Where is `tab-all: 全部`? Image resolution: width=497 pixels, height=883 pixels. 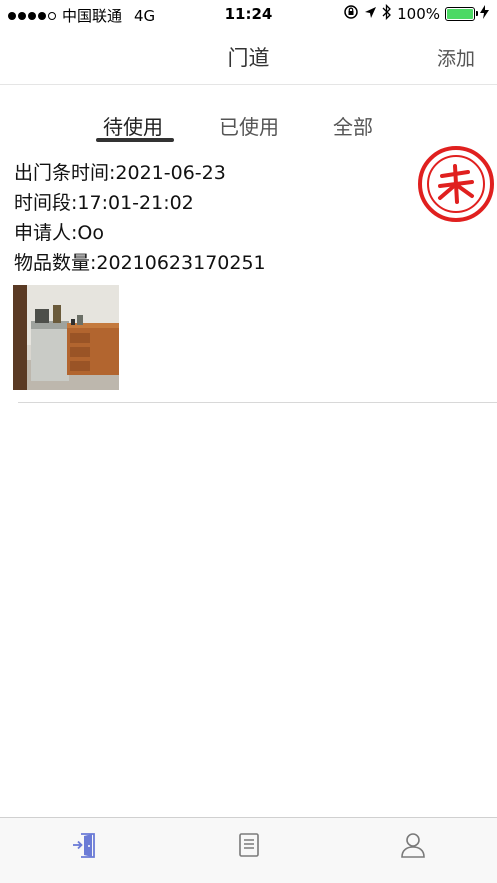 tab-all: 全部 is located at coordinates (353, 125).